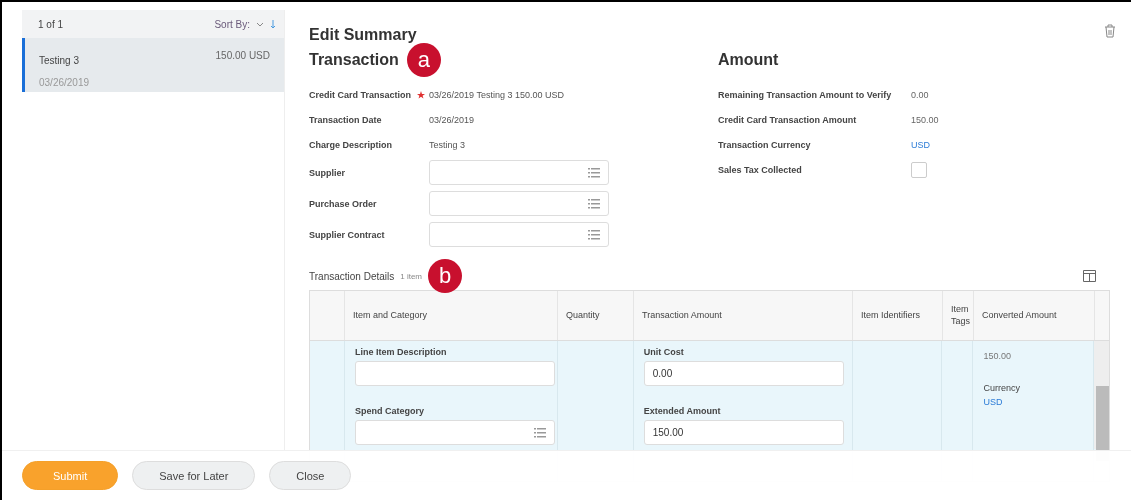 The height and width of the screenshot is (500, 1131). What do you see at coordinates (447, 144) in the screenshot?
I see `field-value: Testing 3` at bounding box center [447, 144].